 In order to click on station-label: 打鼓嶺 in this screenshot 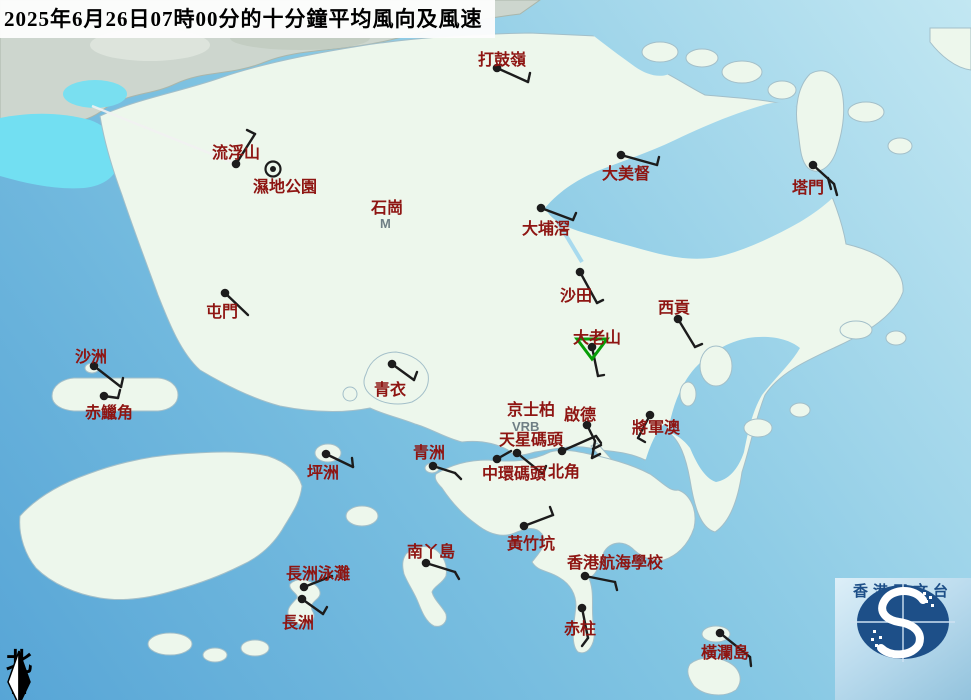, I will do `click(502, 59)`.